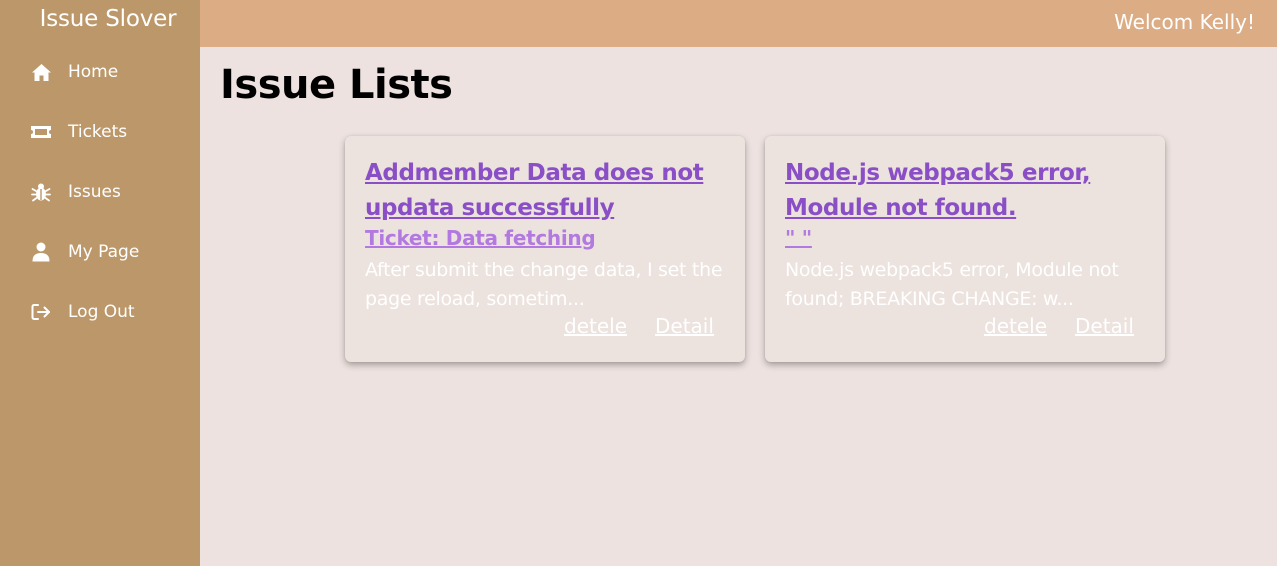  I want to click on sidebar-item-label: Log Out, so click(101, 312).